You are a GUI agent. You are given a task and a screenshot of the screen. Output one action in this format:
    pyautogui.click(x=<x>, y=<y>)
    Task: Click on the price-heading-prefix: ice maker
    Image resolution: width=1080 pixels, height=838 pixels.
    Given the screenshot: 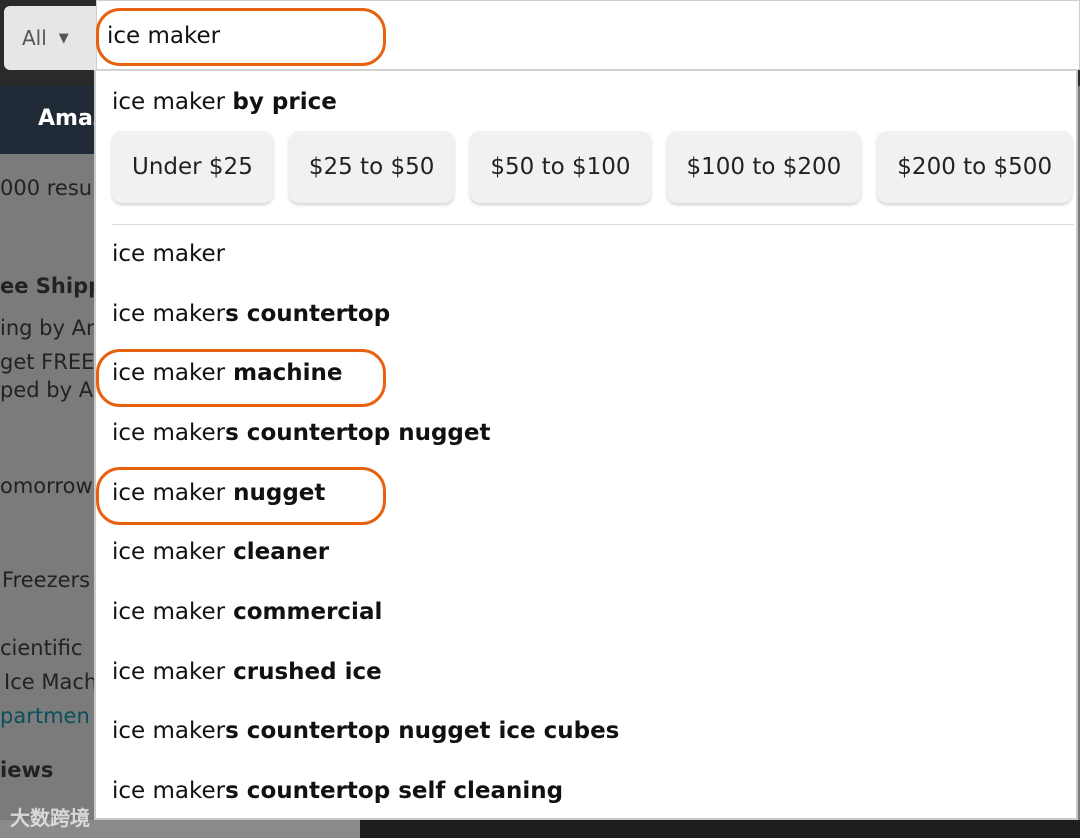 What is the action you would take?
    pyautogui.click(x=169, y=102)
    